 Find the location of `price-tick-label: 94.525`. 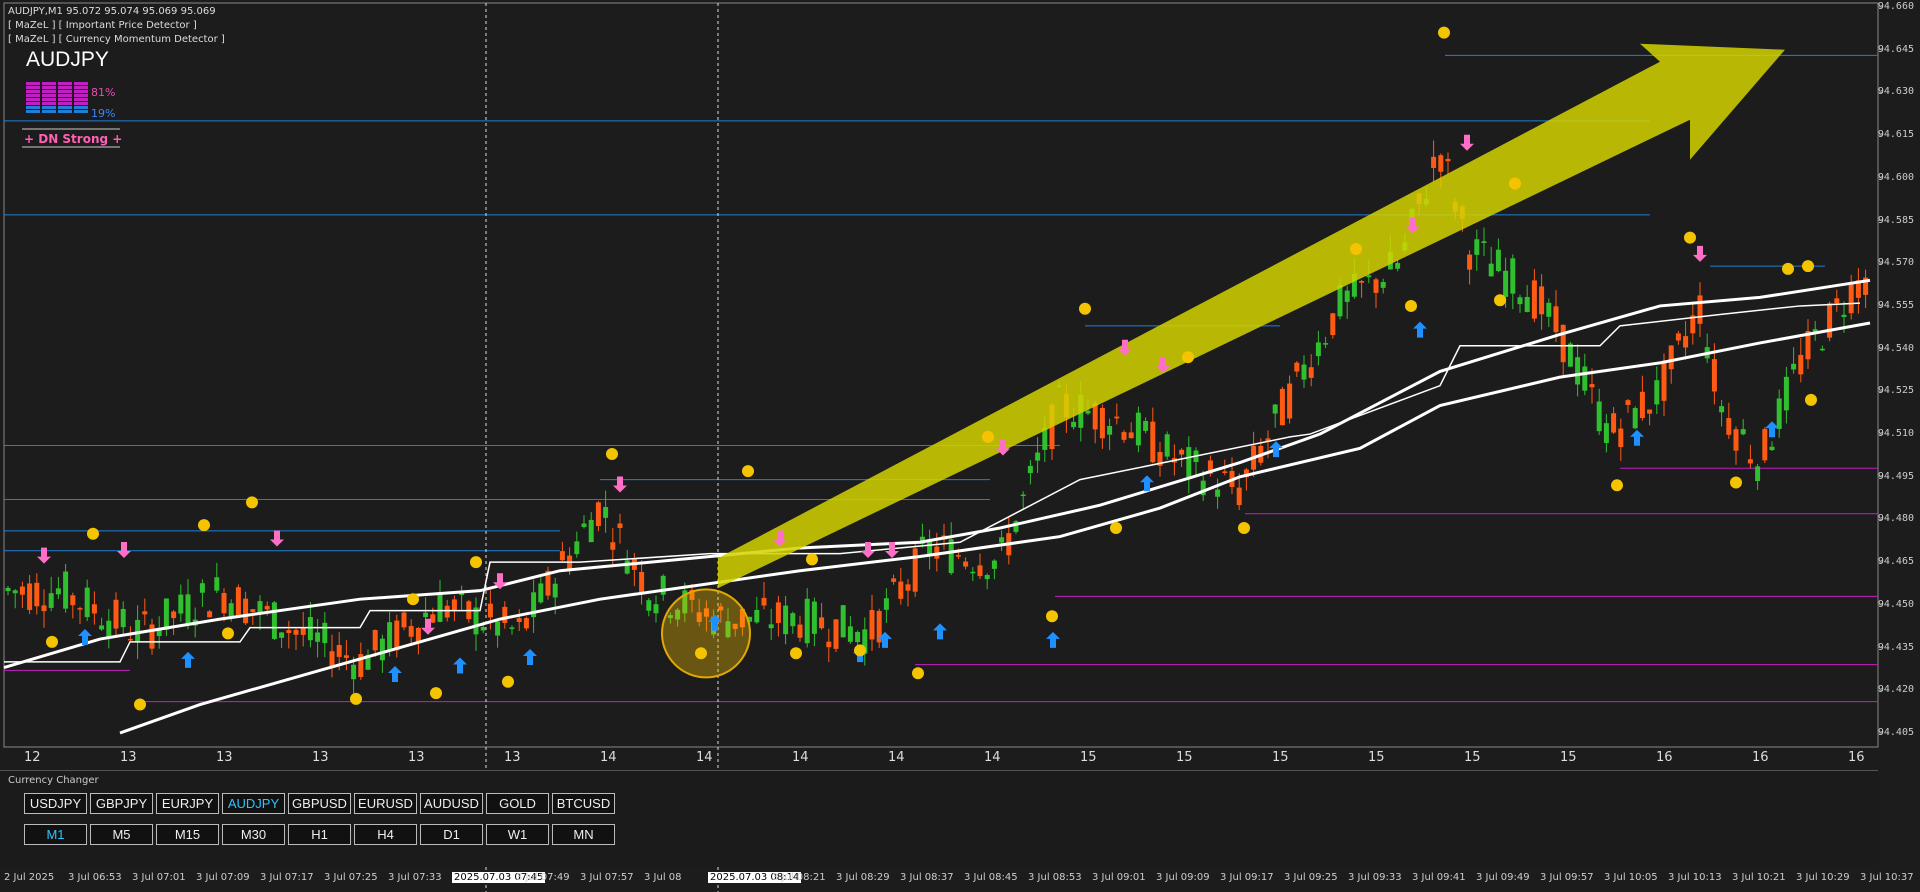

price-tick-label: 94.525 is located at coordinates (1895, 391).